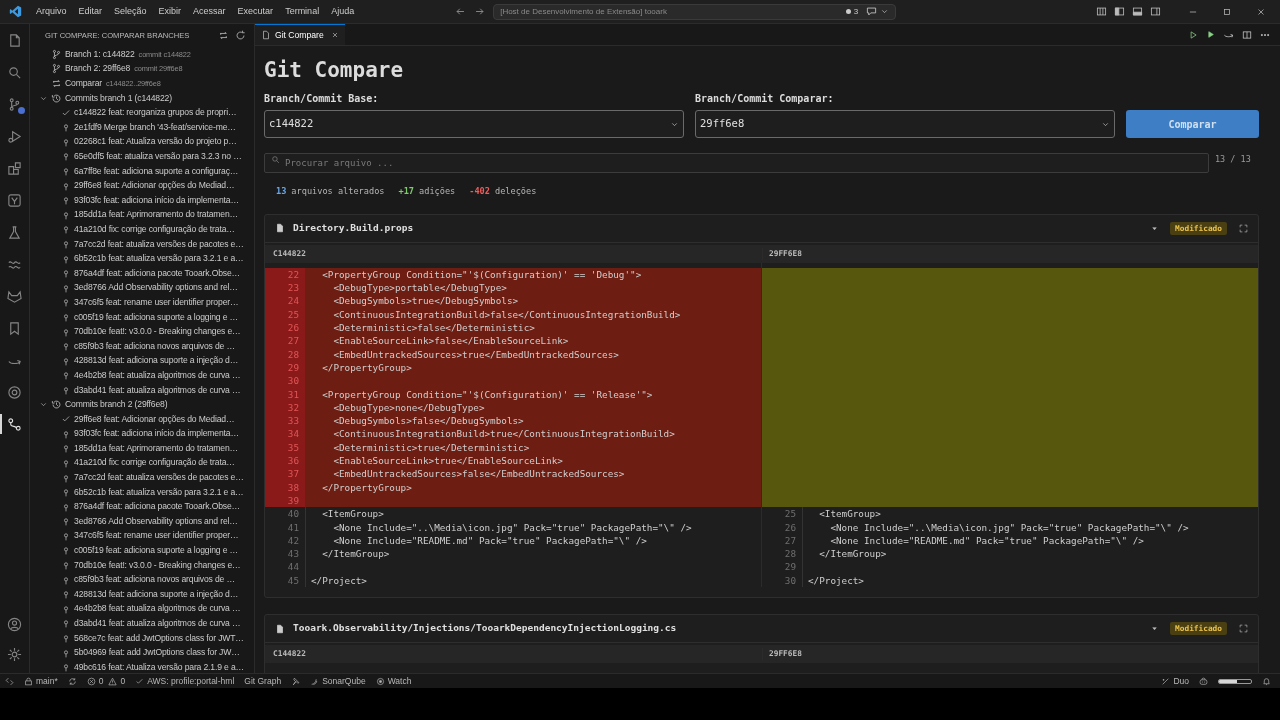 The height and width of the screenshot is (720, 1280). What do you see at coordinates (1166, 681) in the screenshot?
I see `duo-icon` at bounding box center [1166, 681].